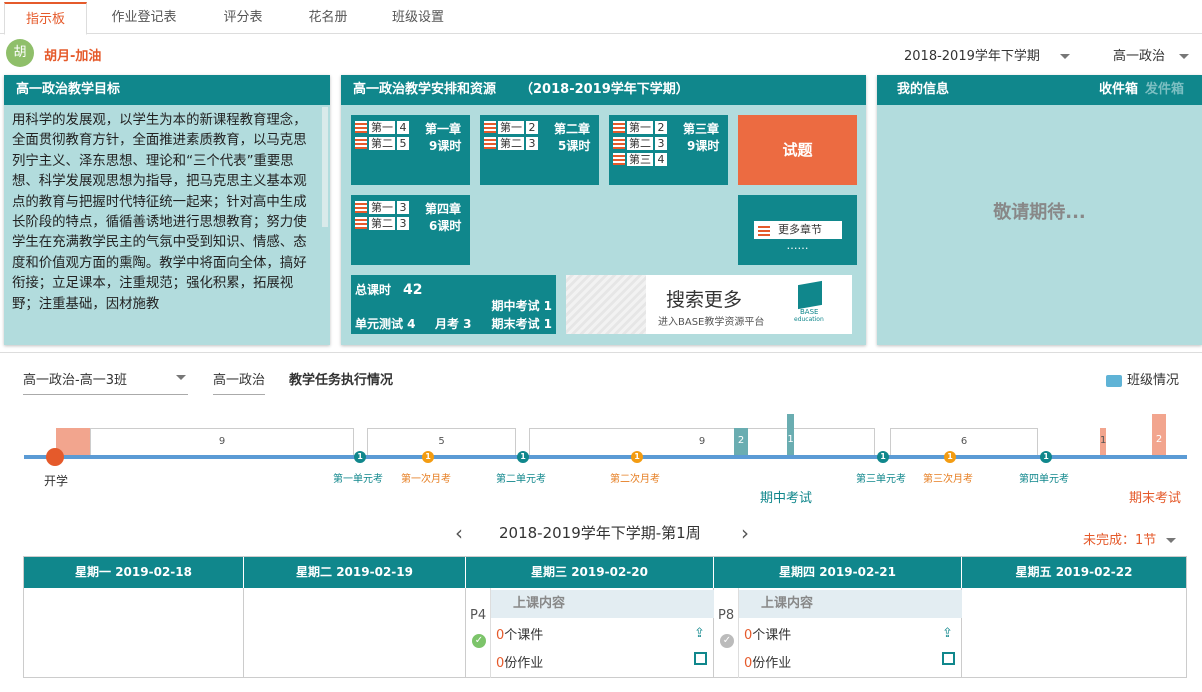 This screenshot has width=1202, height=692. Describe the element at coordinates (1164, 90) in the screenshot. I see `outbox-link: 发件箱` at that location.